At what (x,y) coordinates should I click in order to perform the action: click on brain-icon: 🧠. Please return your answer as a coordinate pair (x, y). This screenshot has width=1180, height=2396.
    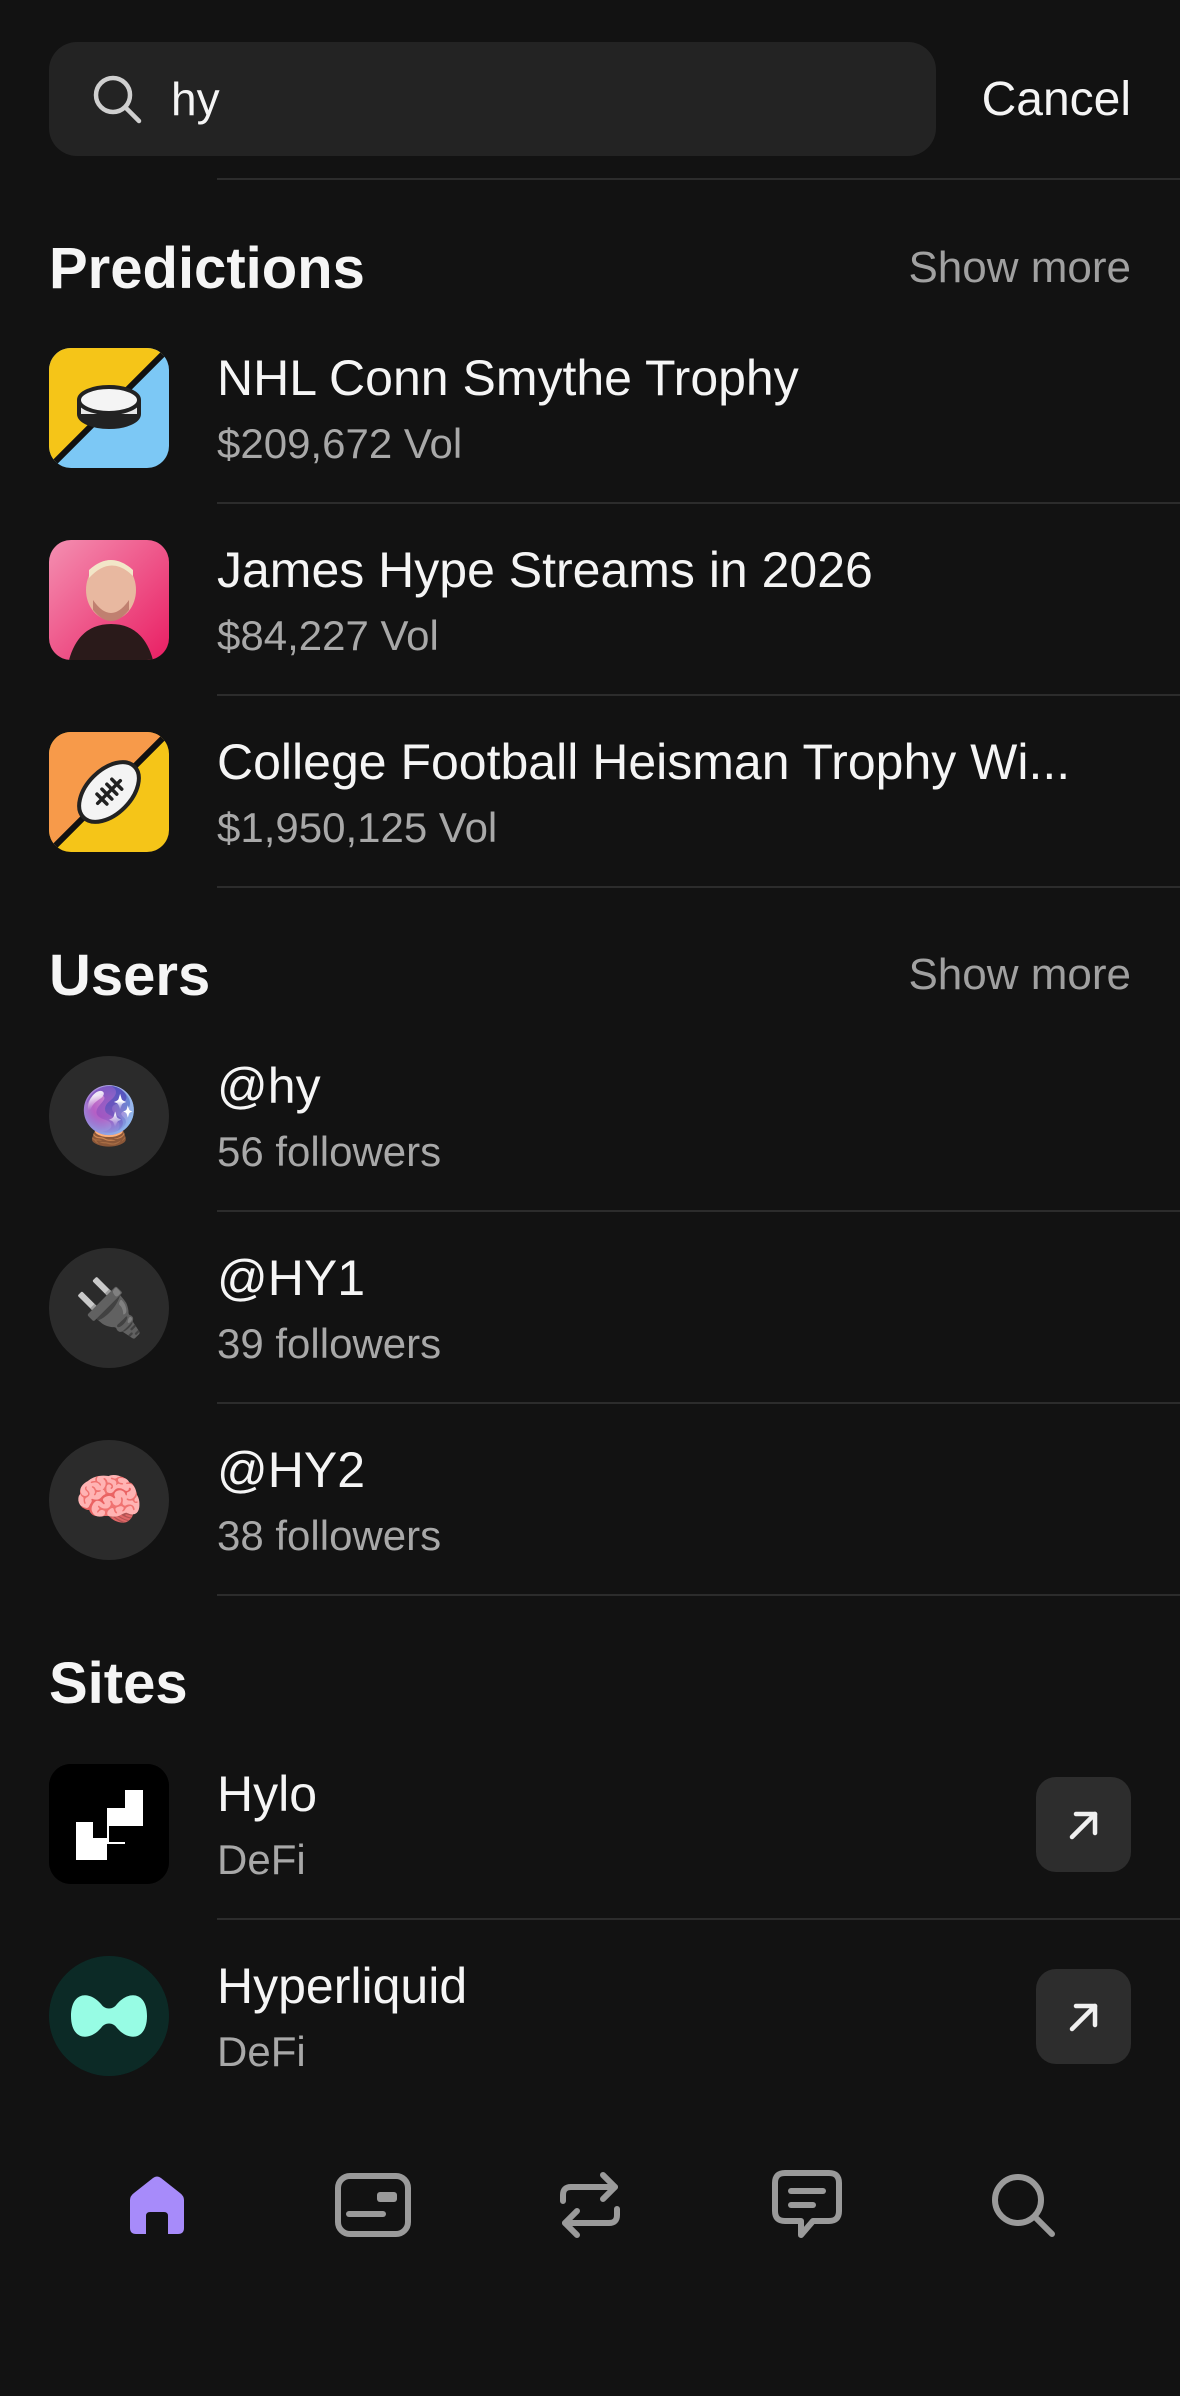
    Looking at the image, I should click on (109, 1499).